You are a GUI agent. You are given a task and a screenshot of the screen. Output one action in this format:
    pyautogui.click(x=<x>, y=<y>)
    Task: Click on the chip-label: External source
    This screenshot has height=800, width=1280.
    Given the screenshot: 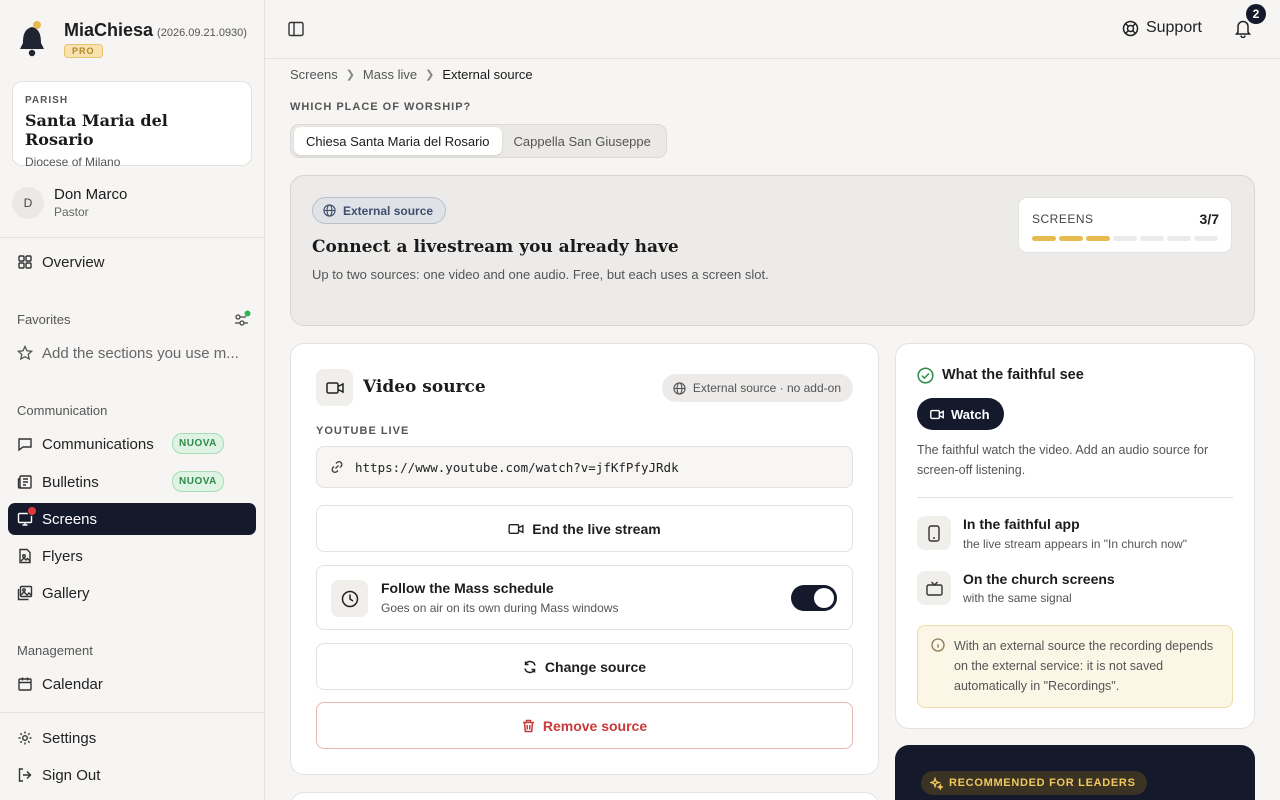 What is the action you would take?
    pyautogui.click(x=388, y=210)
    